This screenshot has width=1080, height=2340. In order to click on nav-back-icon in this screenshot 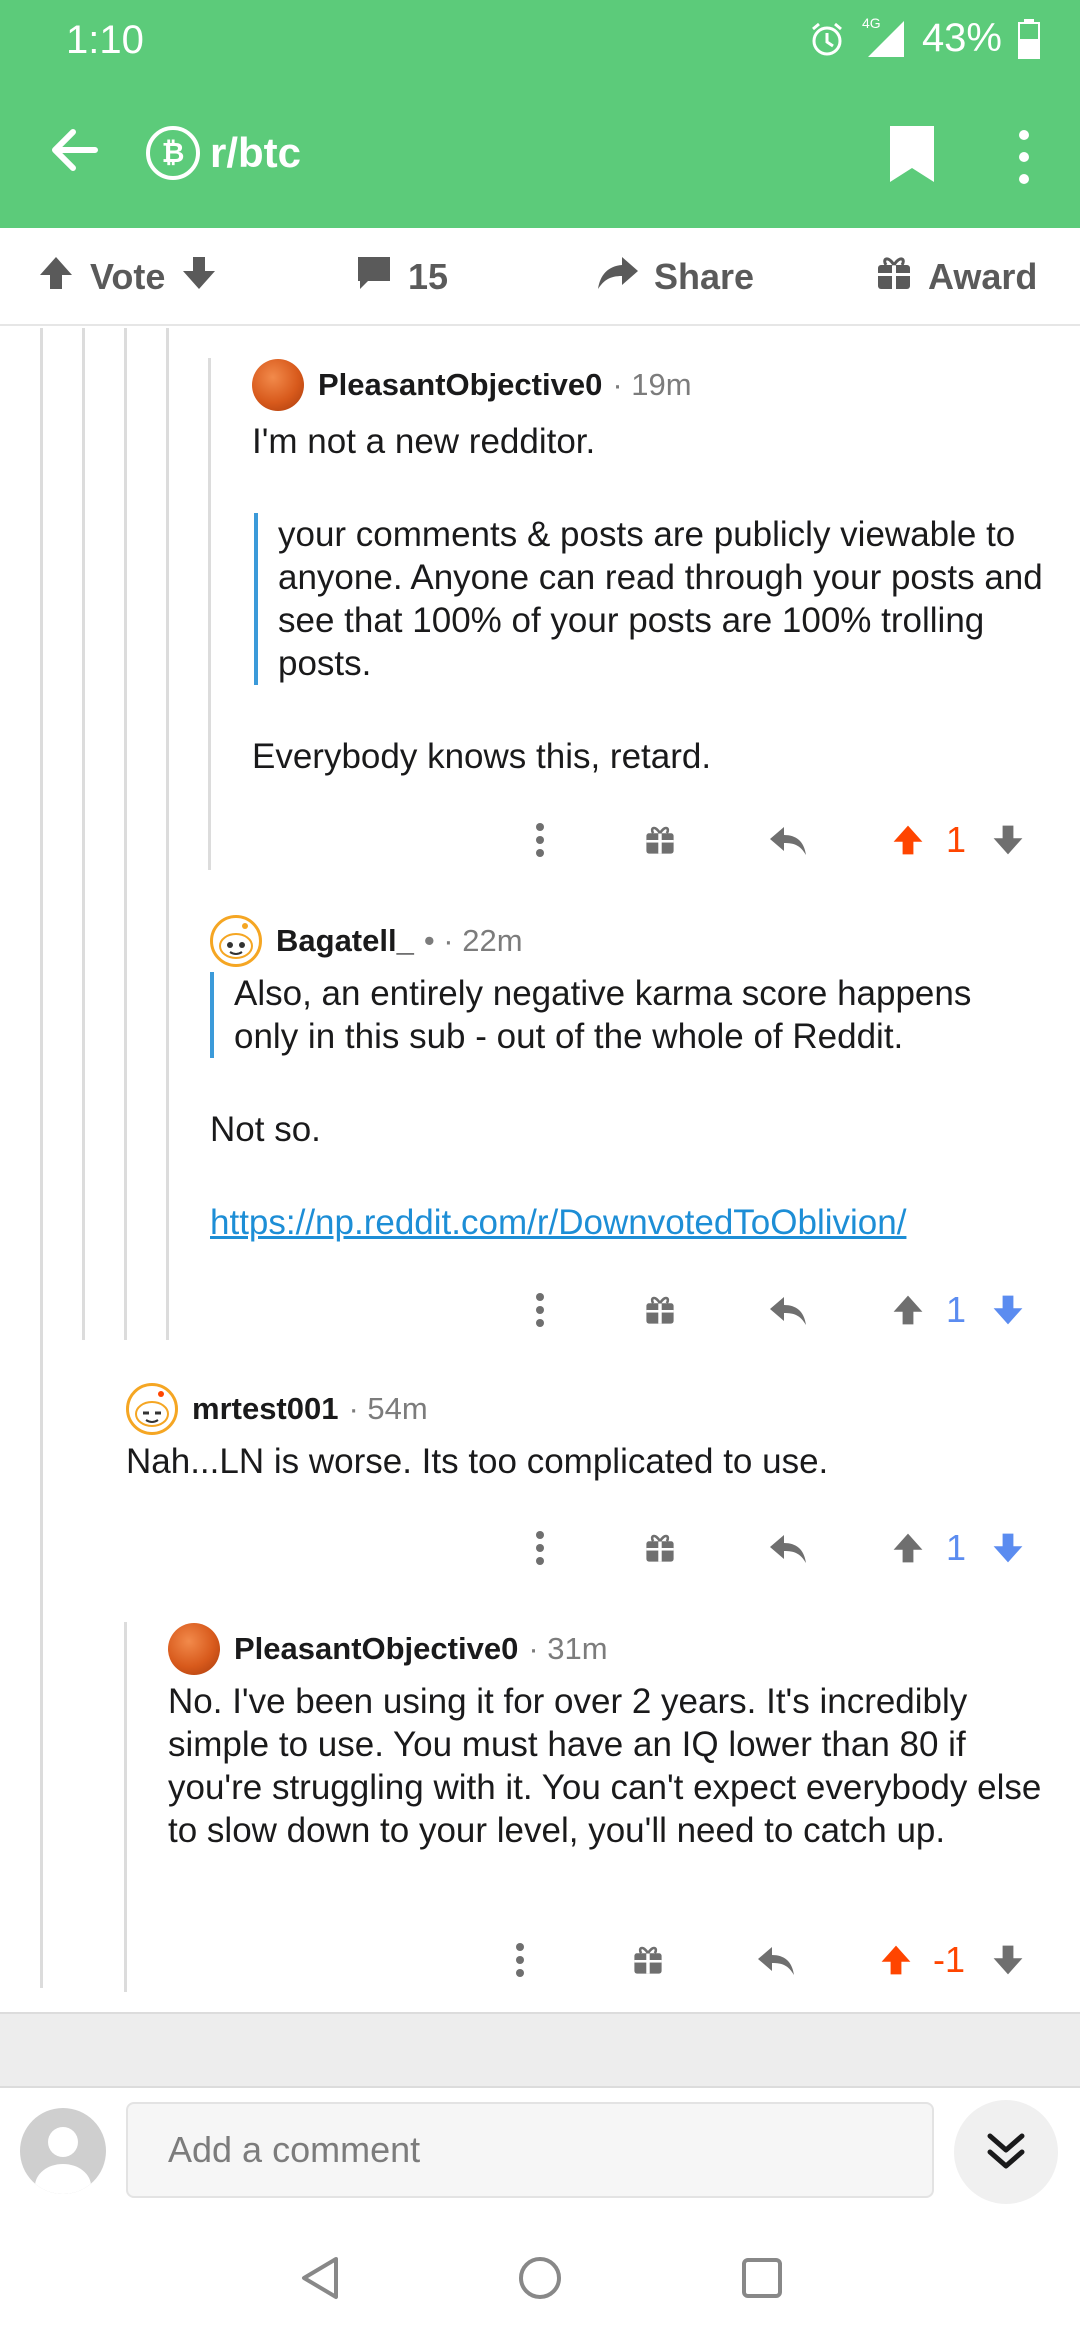, I will do `click(320, 2278)`.